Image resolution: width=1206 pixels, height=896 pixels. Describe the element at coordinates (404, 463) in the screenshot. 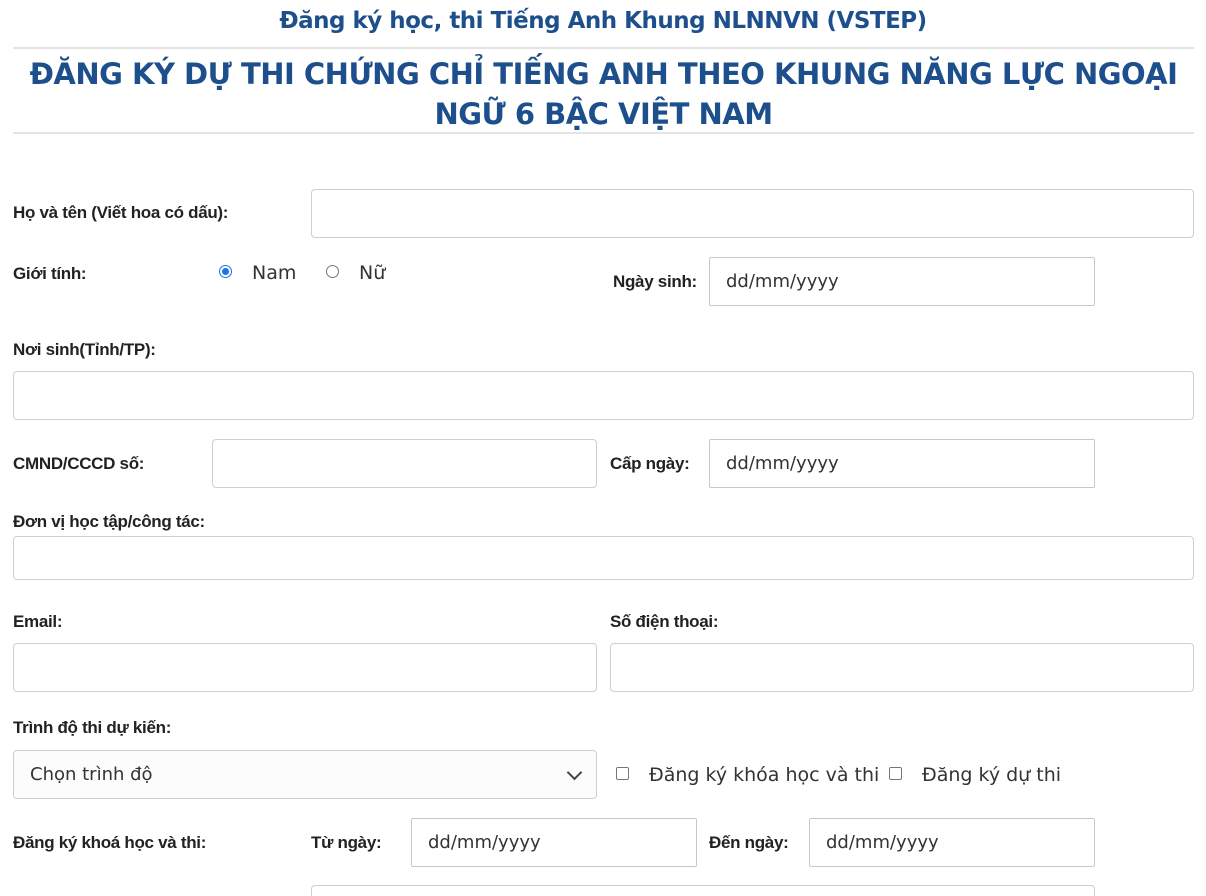

I see `id-number-input` at that location.